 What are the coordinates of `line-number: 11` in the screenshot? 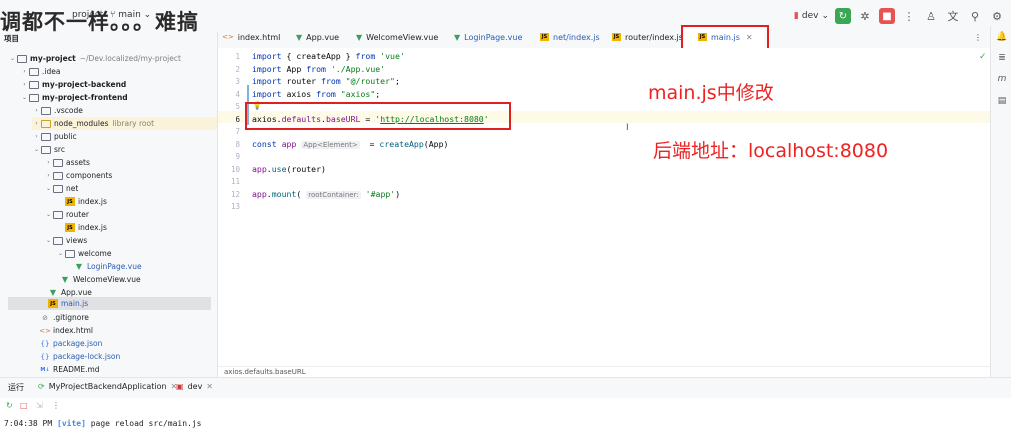 It's located at (235, 181).